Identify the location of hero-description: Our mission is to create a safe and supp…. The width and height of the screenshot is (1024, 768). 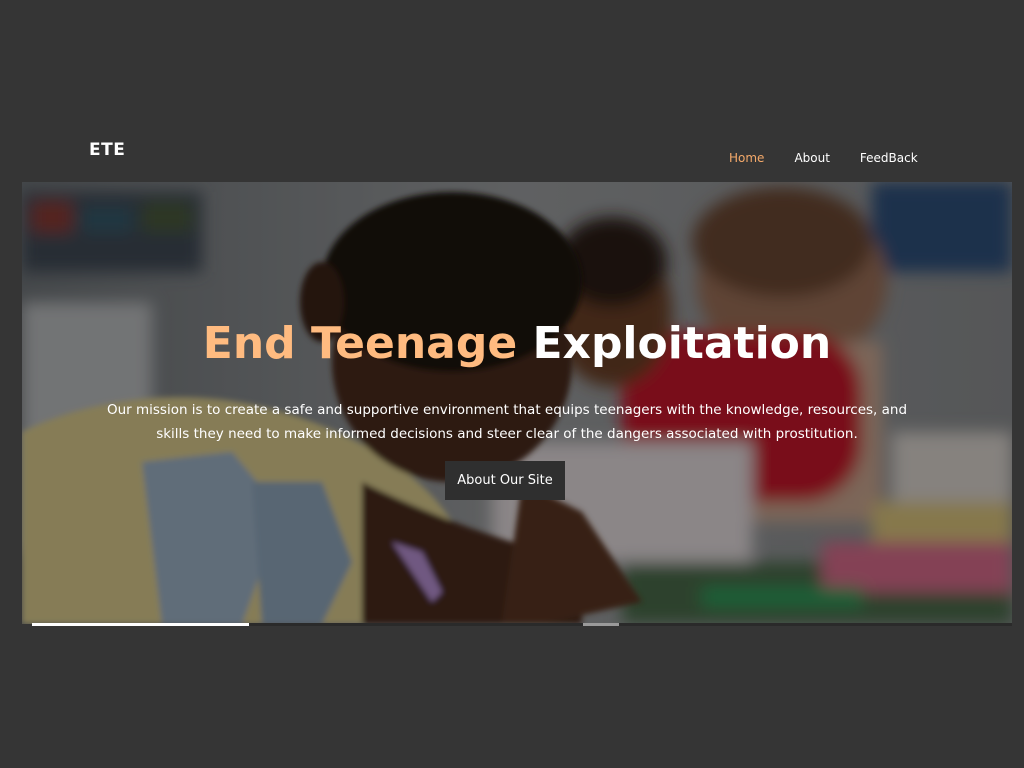
(507, 422).